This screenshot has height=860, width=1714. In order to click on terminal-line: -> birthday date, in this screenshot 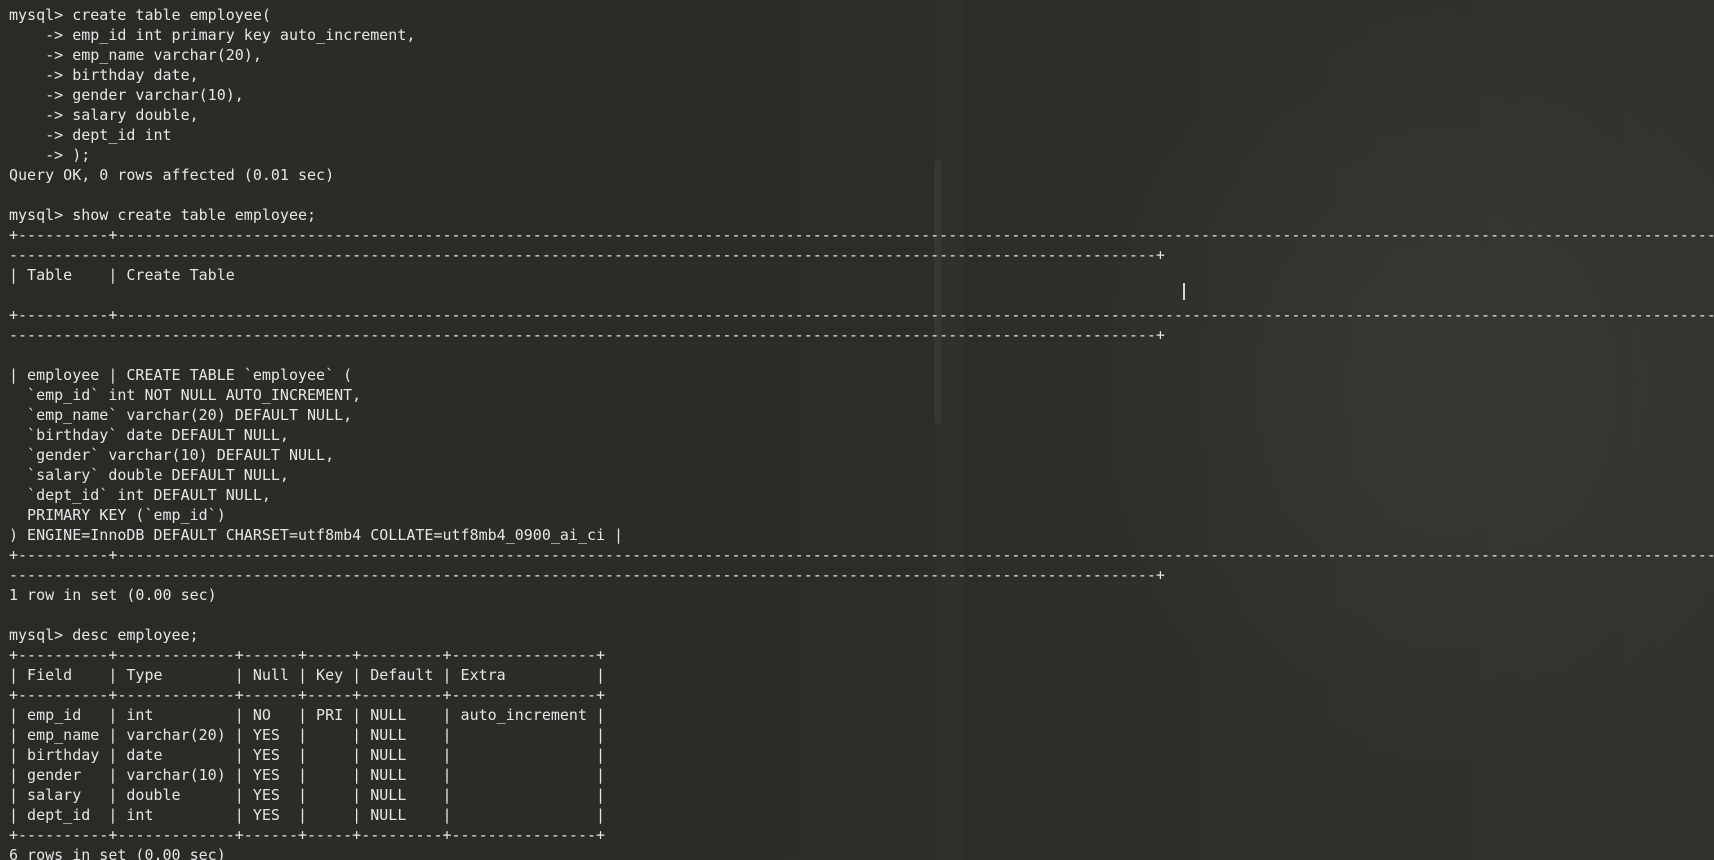, I will do `click(104, 75)`.